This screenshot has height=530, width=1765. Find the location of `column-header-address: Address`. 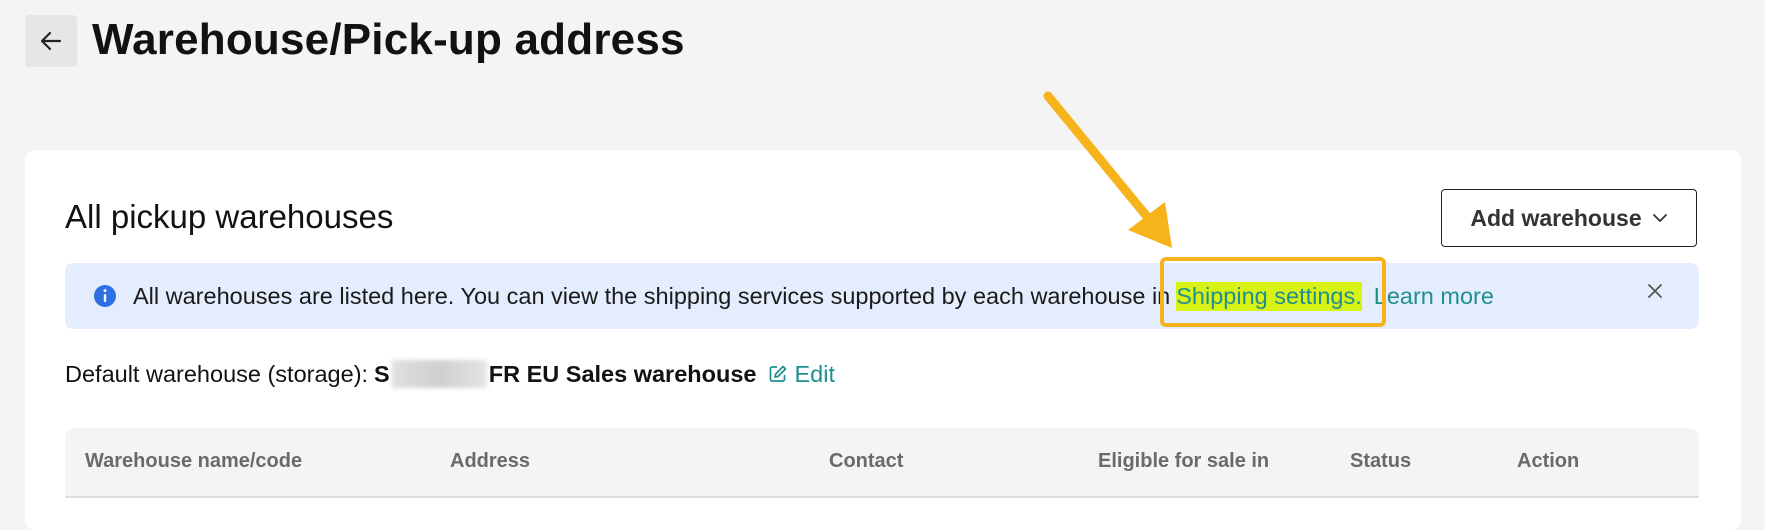

column-header-address: Address is located at coordinates (490, 461).